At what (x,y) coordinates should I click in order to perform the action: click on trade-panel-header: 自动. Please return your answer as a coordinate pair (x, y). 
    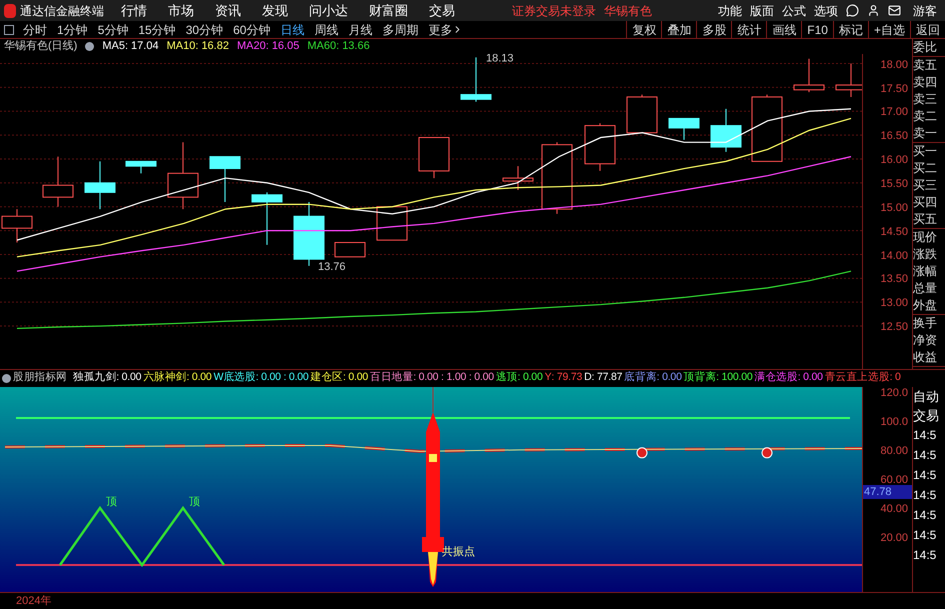
    Looking at the image, I should click on (926, 397).